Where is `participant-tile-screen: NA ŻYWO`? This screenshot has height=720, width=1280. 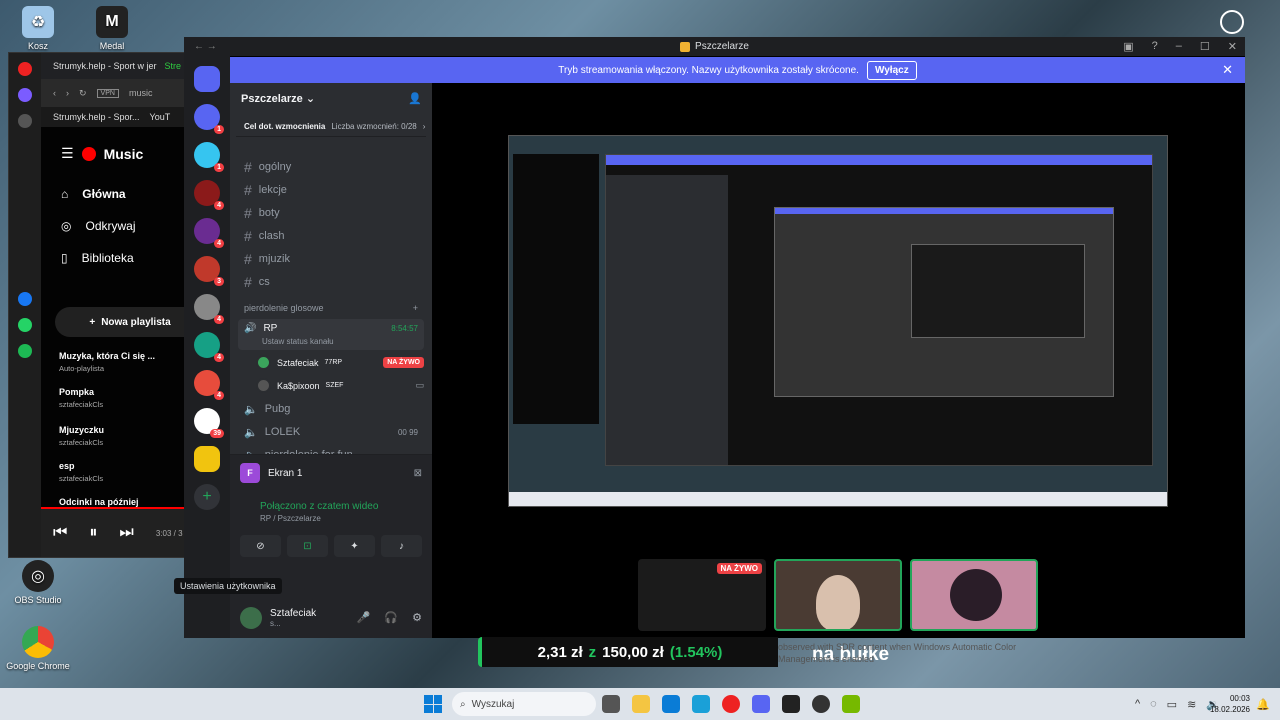
participant-tile-screen: NA ŻYWO is located at coordinates (702, 595).